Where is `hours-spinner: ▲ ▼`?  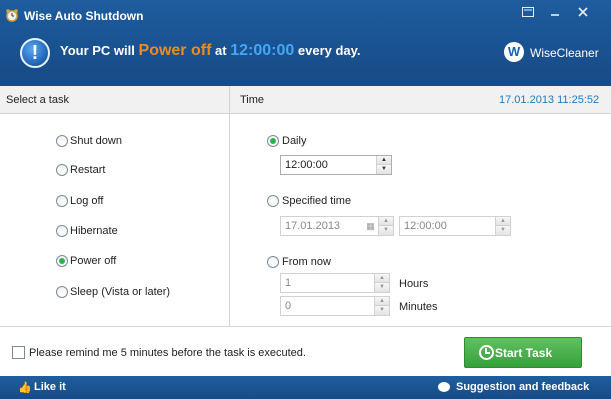 hours-spinner: ▲ ▼ is located at coordinates (381, 283).